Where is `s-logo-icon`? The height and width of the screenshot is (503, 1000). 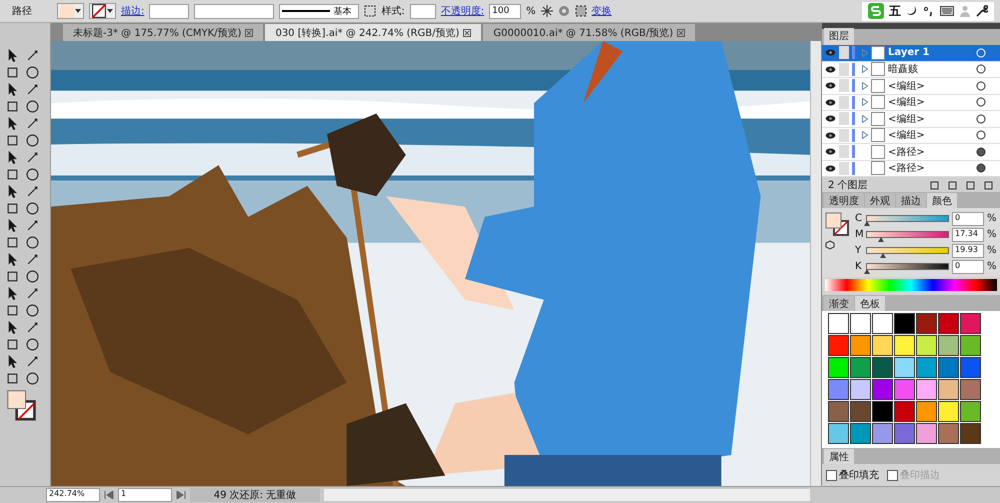 s-logo-icon is located at coordinates (876, 11).